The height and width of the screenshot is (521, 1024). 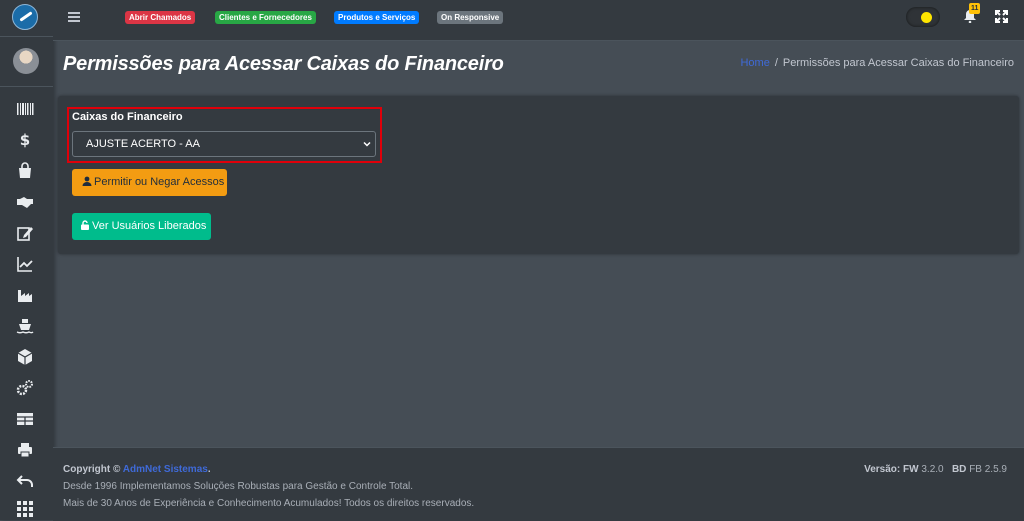 I want to click on chart-line-icon, so click(x=25, y=264).